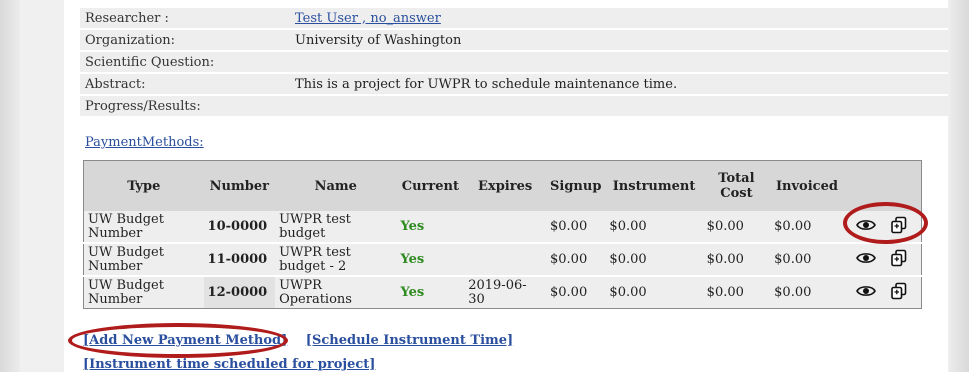  Describe the element at coordinates (10, 186) in the screenshot. I see `page-left-border` at that location.